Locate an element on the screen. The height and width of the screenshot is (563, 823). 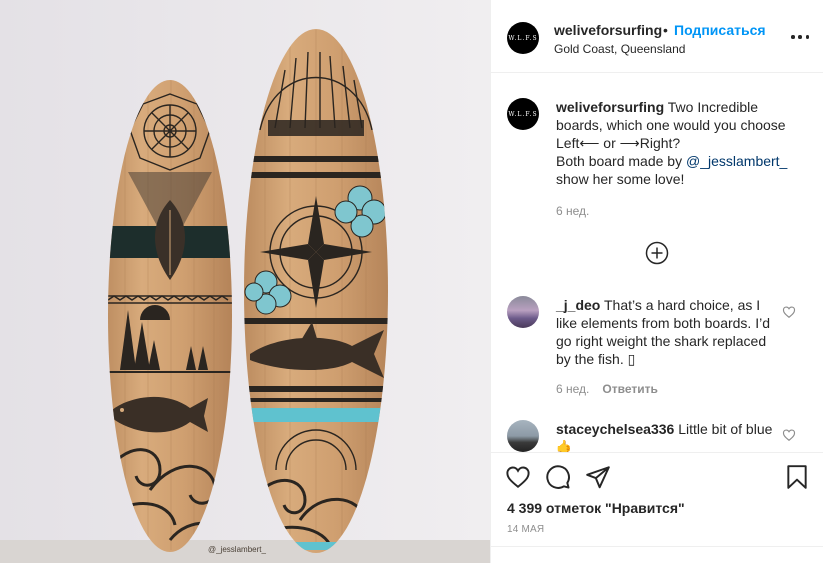
comment-time: 6 нед. is located at coordinates (572, 389).